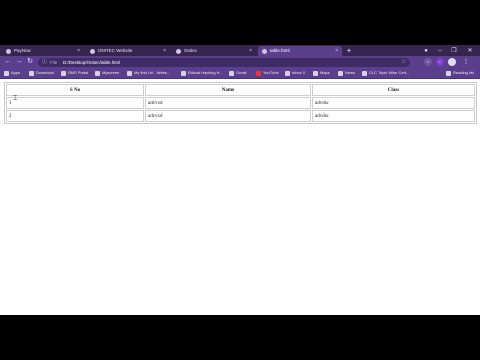  I want to click on bookmark-sms-portal: SMS Portal, so click(74, 73).